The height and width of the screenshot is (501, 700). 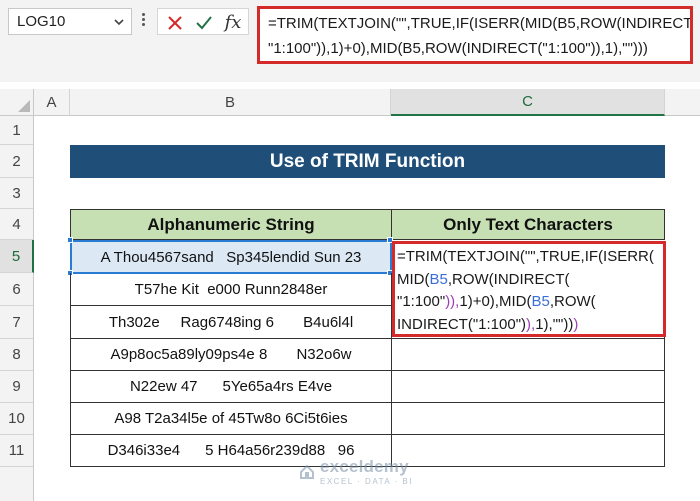 What do you see at coordinates (231, 419) in the screenshot?
I see `cell-b10: A98 T2a34l5e of 45Tw8o 6Ci5t6ies` at bounding box center [231, 419].